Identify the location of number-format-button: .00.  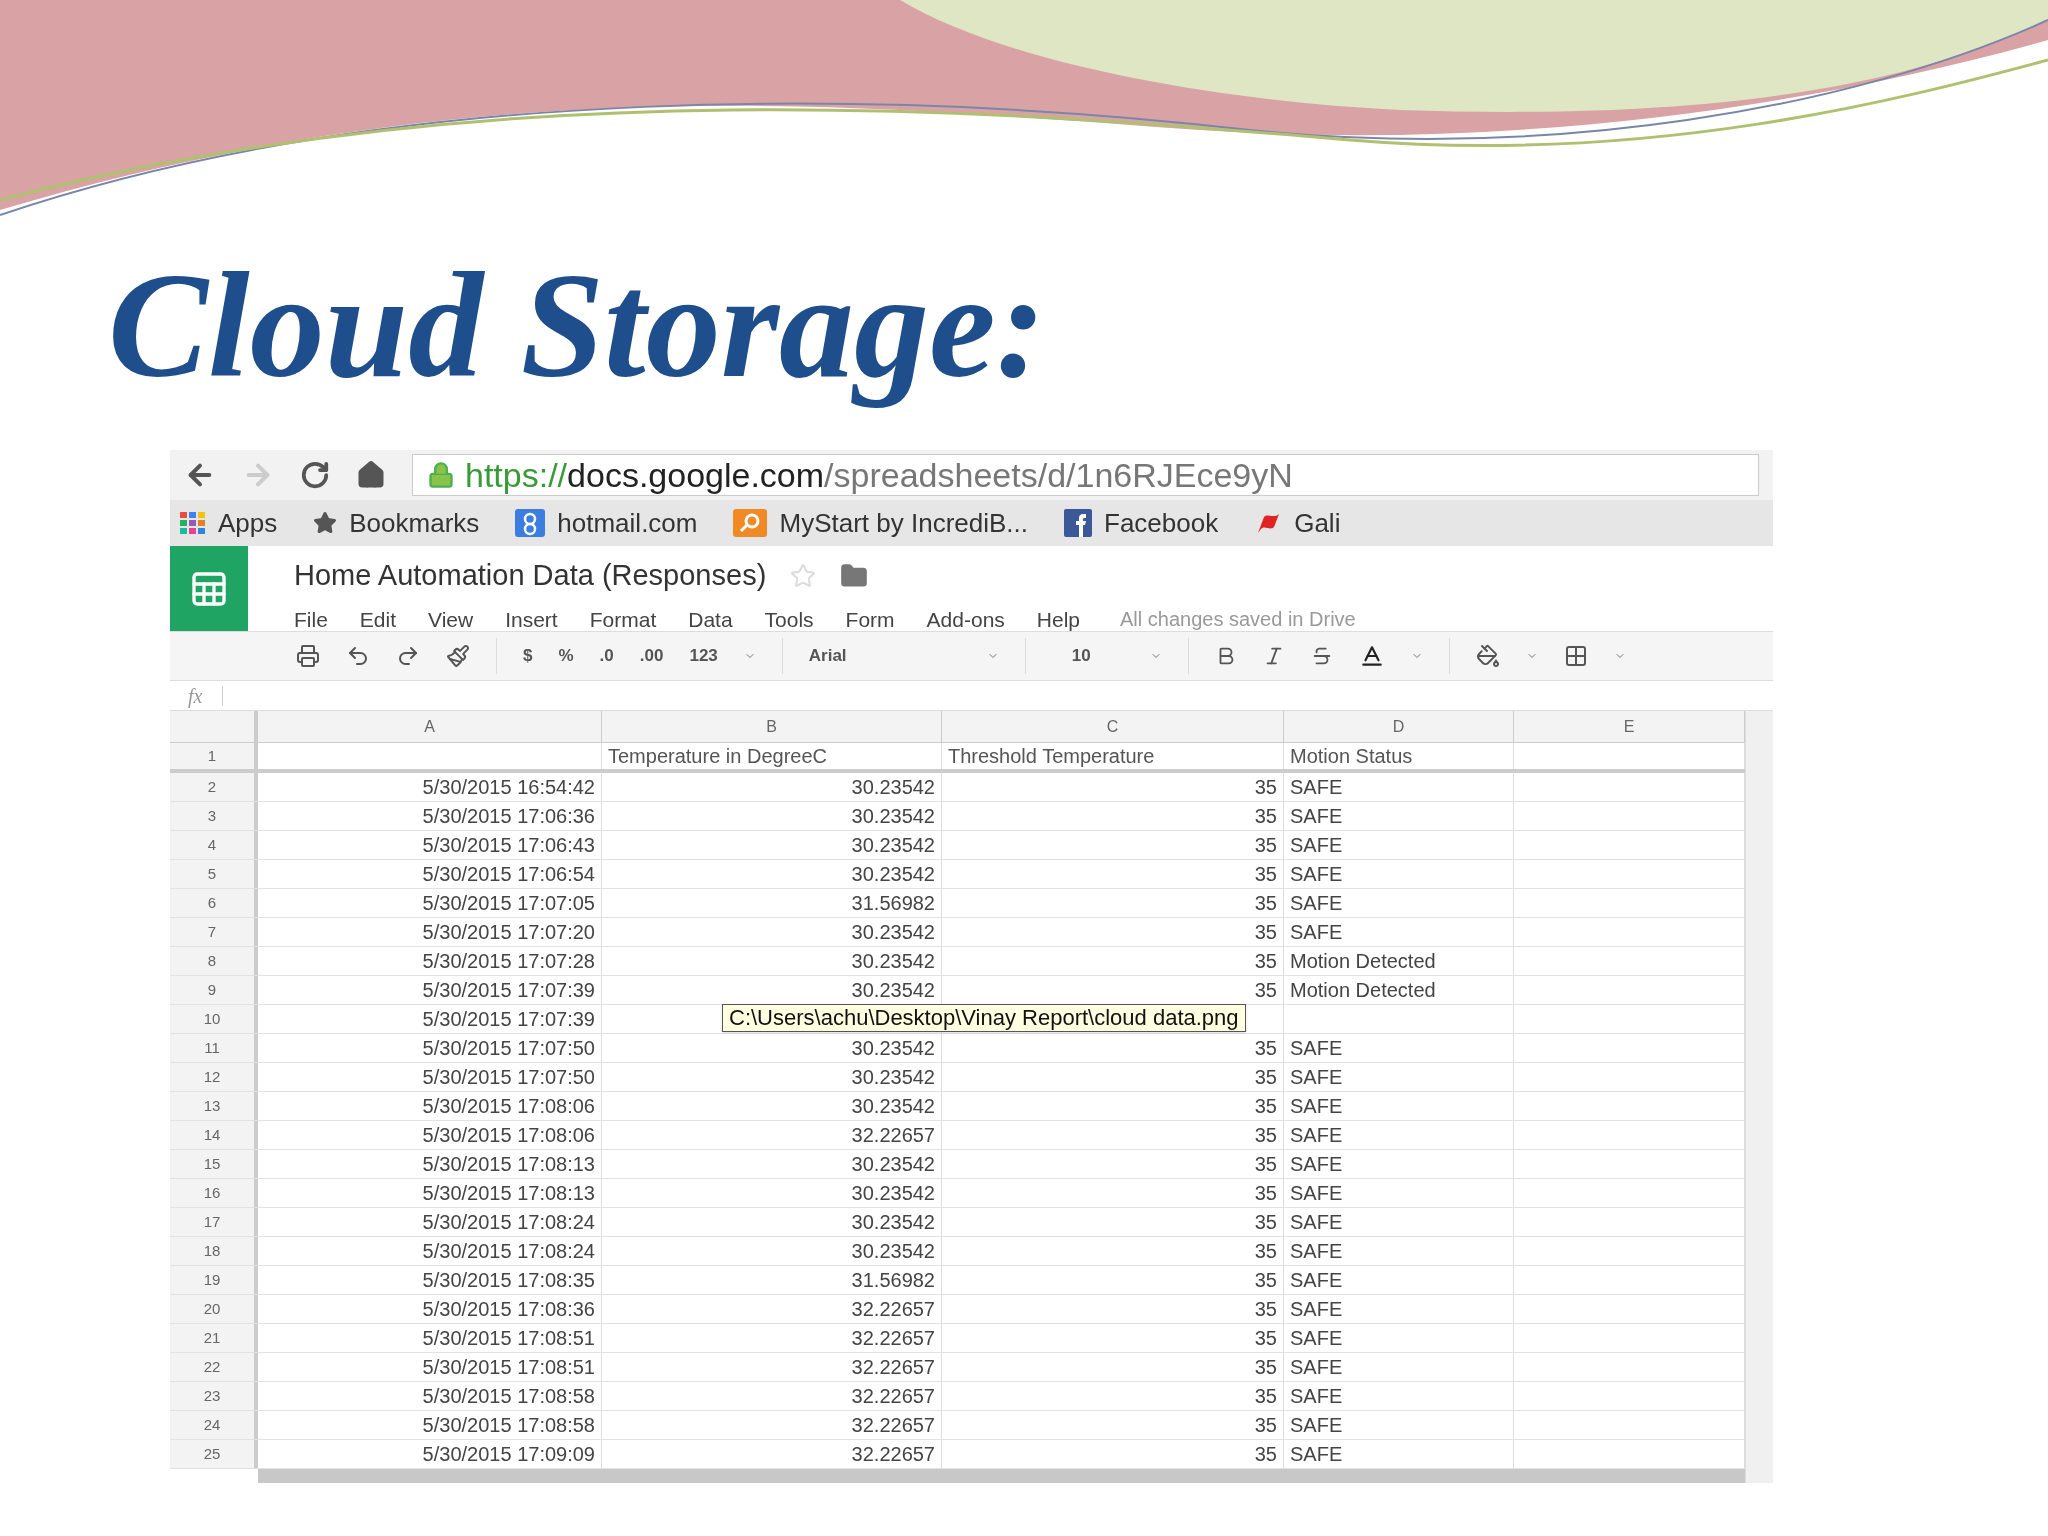
(651, 656).